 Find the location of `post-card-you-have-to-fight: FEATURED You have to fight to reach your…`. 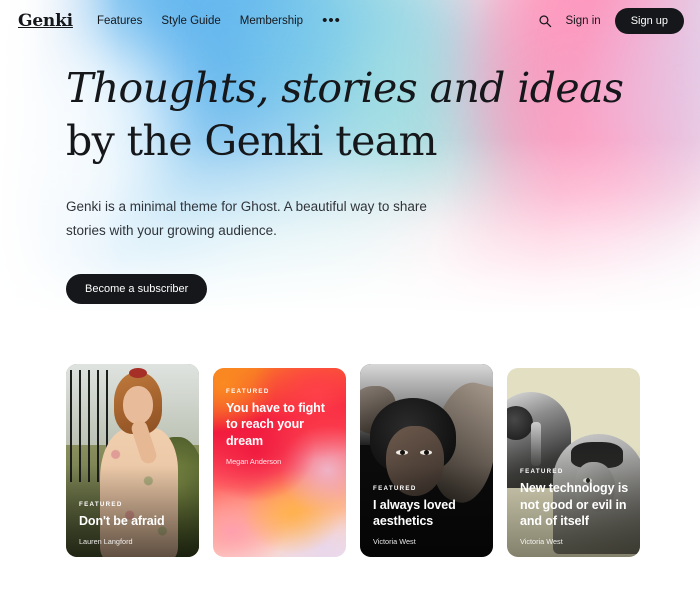

post-card-you-have-to-fight: FEATURED You have to fight to reach your… is located at coordinates (279, 462).